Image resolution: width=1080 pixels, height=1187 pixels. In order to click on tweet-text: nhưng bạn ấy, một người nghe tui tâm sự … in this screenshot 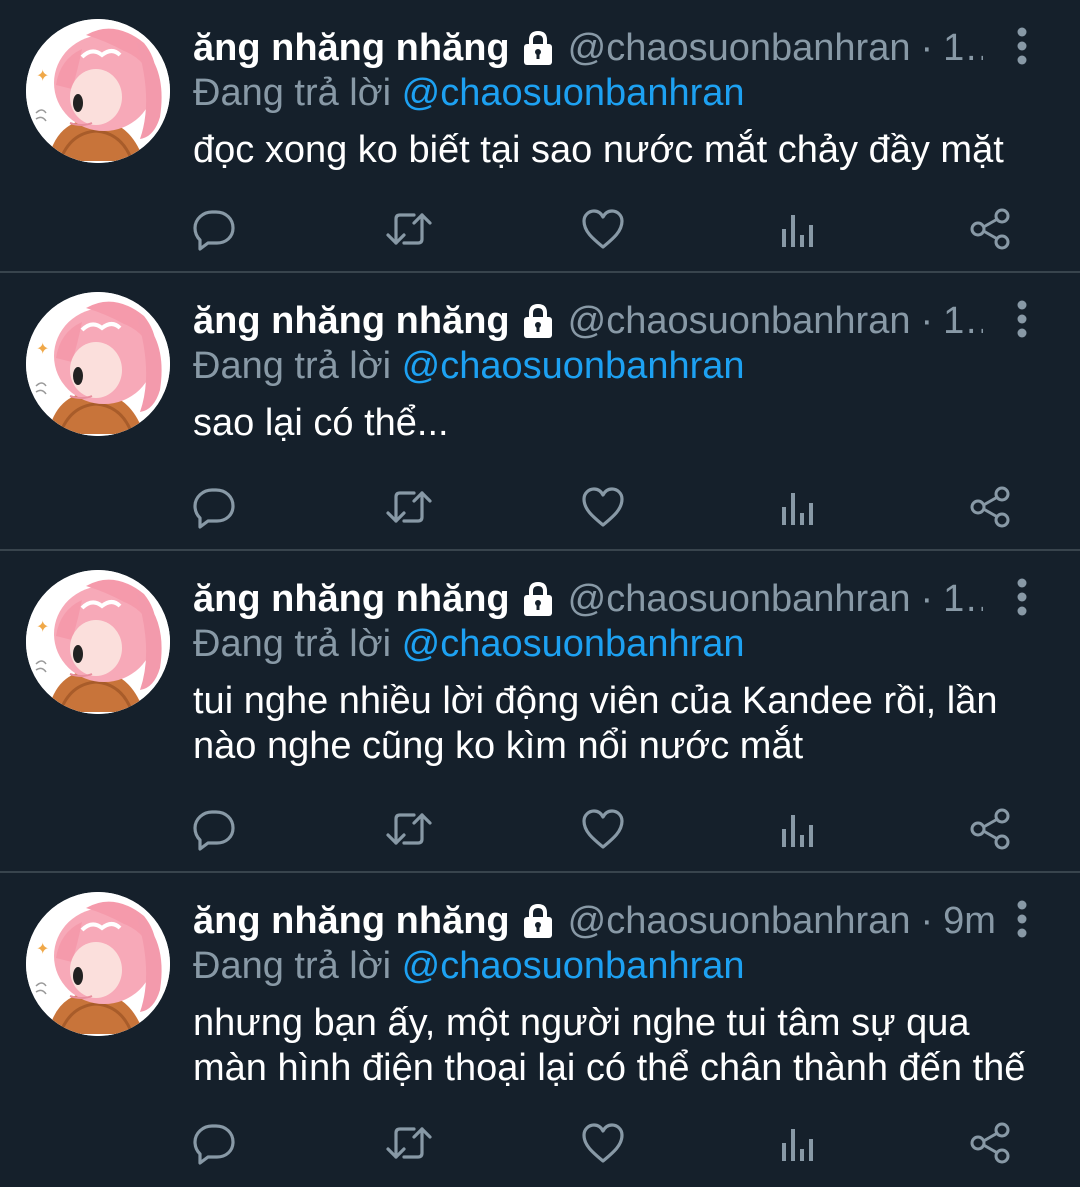, I will do `click(609, 1045)`.